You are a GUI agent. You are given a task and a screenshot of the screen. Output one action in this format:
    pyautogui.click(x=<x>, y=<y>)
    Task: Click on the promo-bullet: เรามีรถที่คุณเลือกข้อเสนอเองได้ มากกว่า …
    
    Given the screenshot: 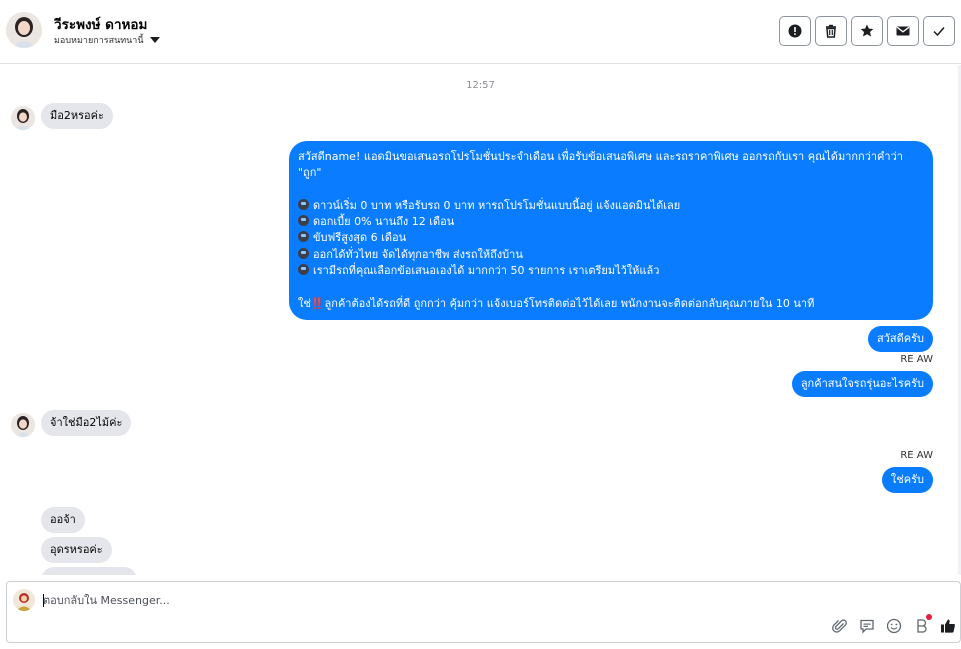 What is the action you would take?
    pyautogui.click(x=611, y=271)
    